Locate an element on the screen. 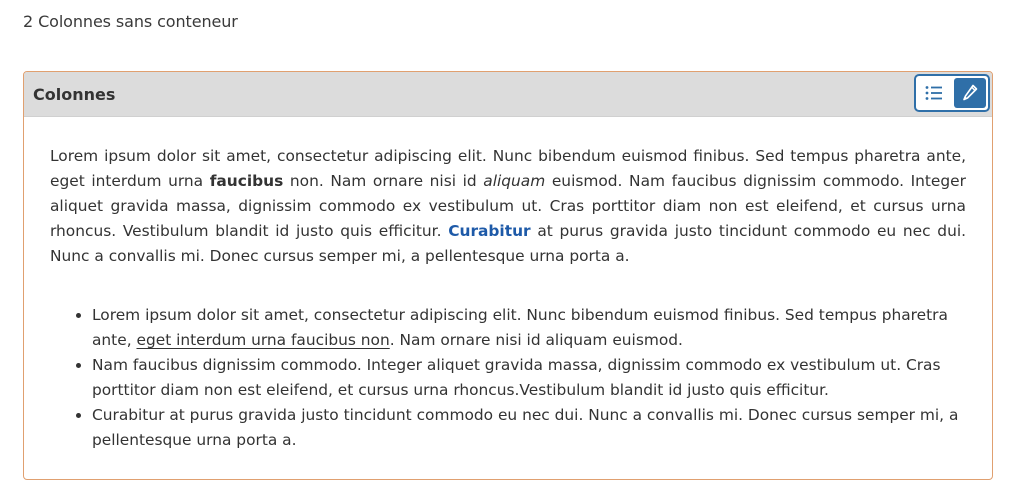 This screenshot has width=1011, height=502. panel-actions is located at coordinates (952, 93).